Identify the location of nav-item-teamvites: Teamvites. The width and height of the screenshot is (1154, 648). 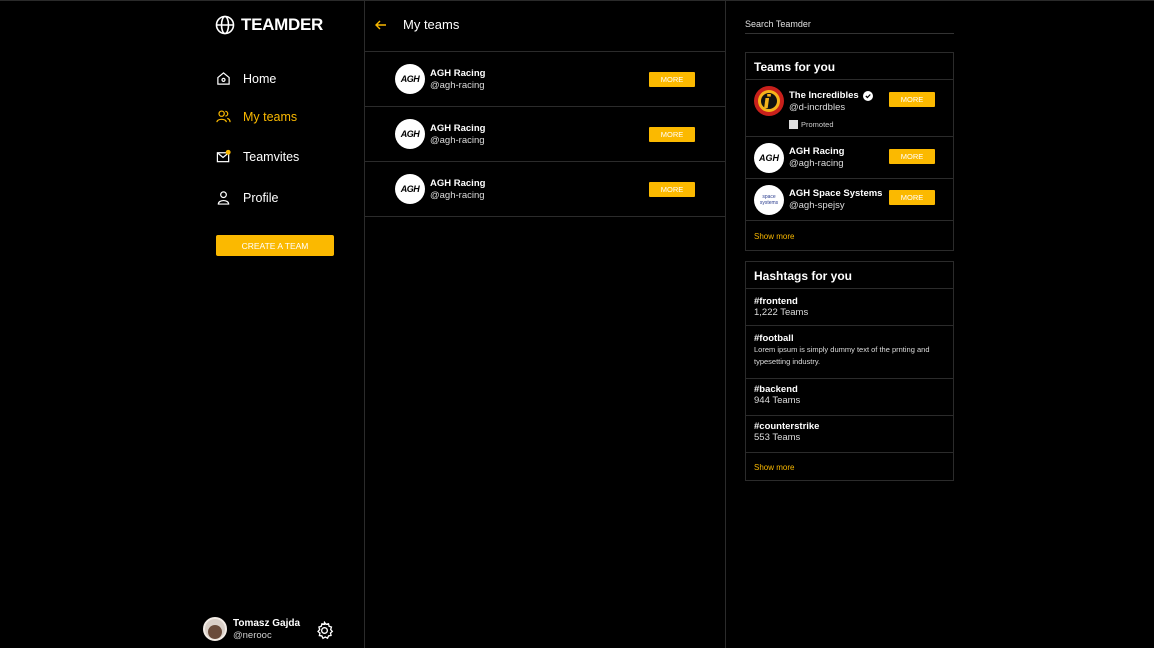
(257, 156).